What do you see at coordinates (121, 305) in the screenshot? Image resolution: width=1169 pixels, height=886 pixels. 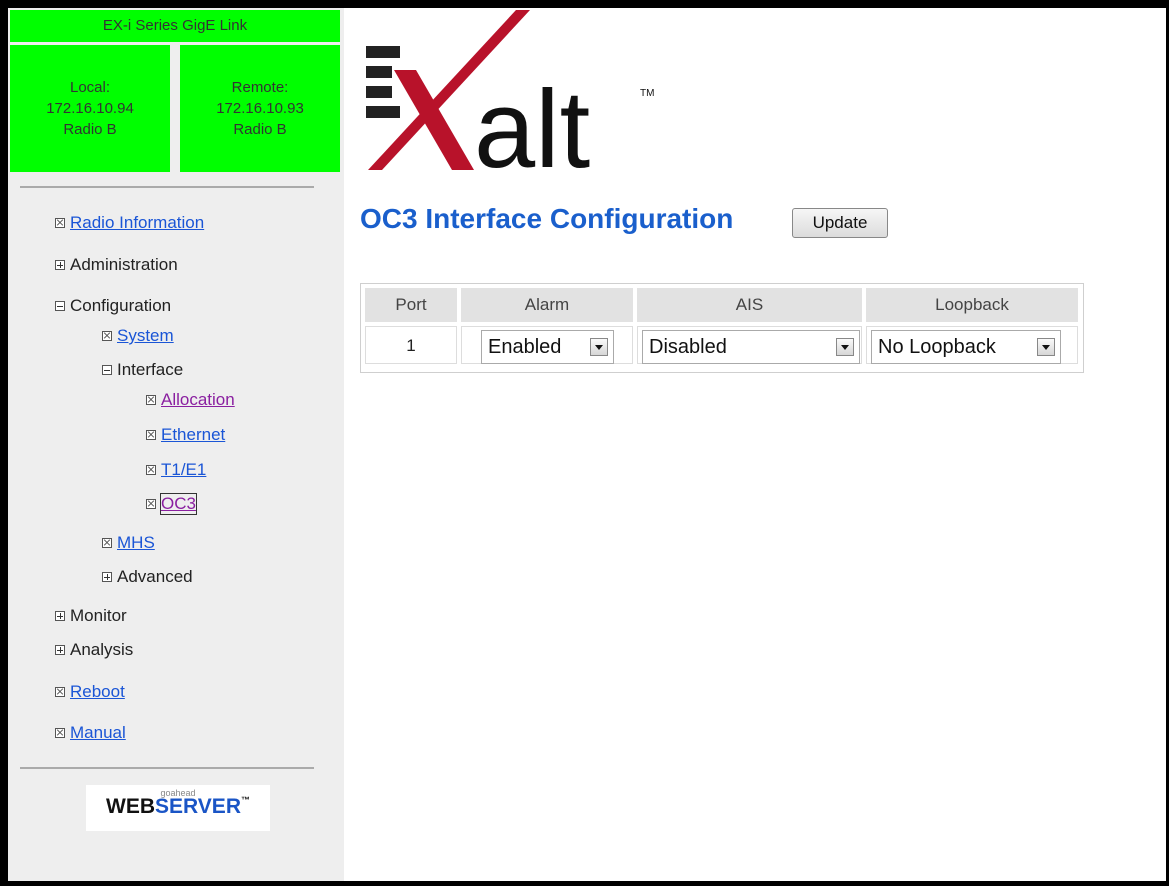 I see `nav-configuration-label: Configuration` at bounding box center [121, 305].